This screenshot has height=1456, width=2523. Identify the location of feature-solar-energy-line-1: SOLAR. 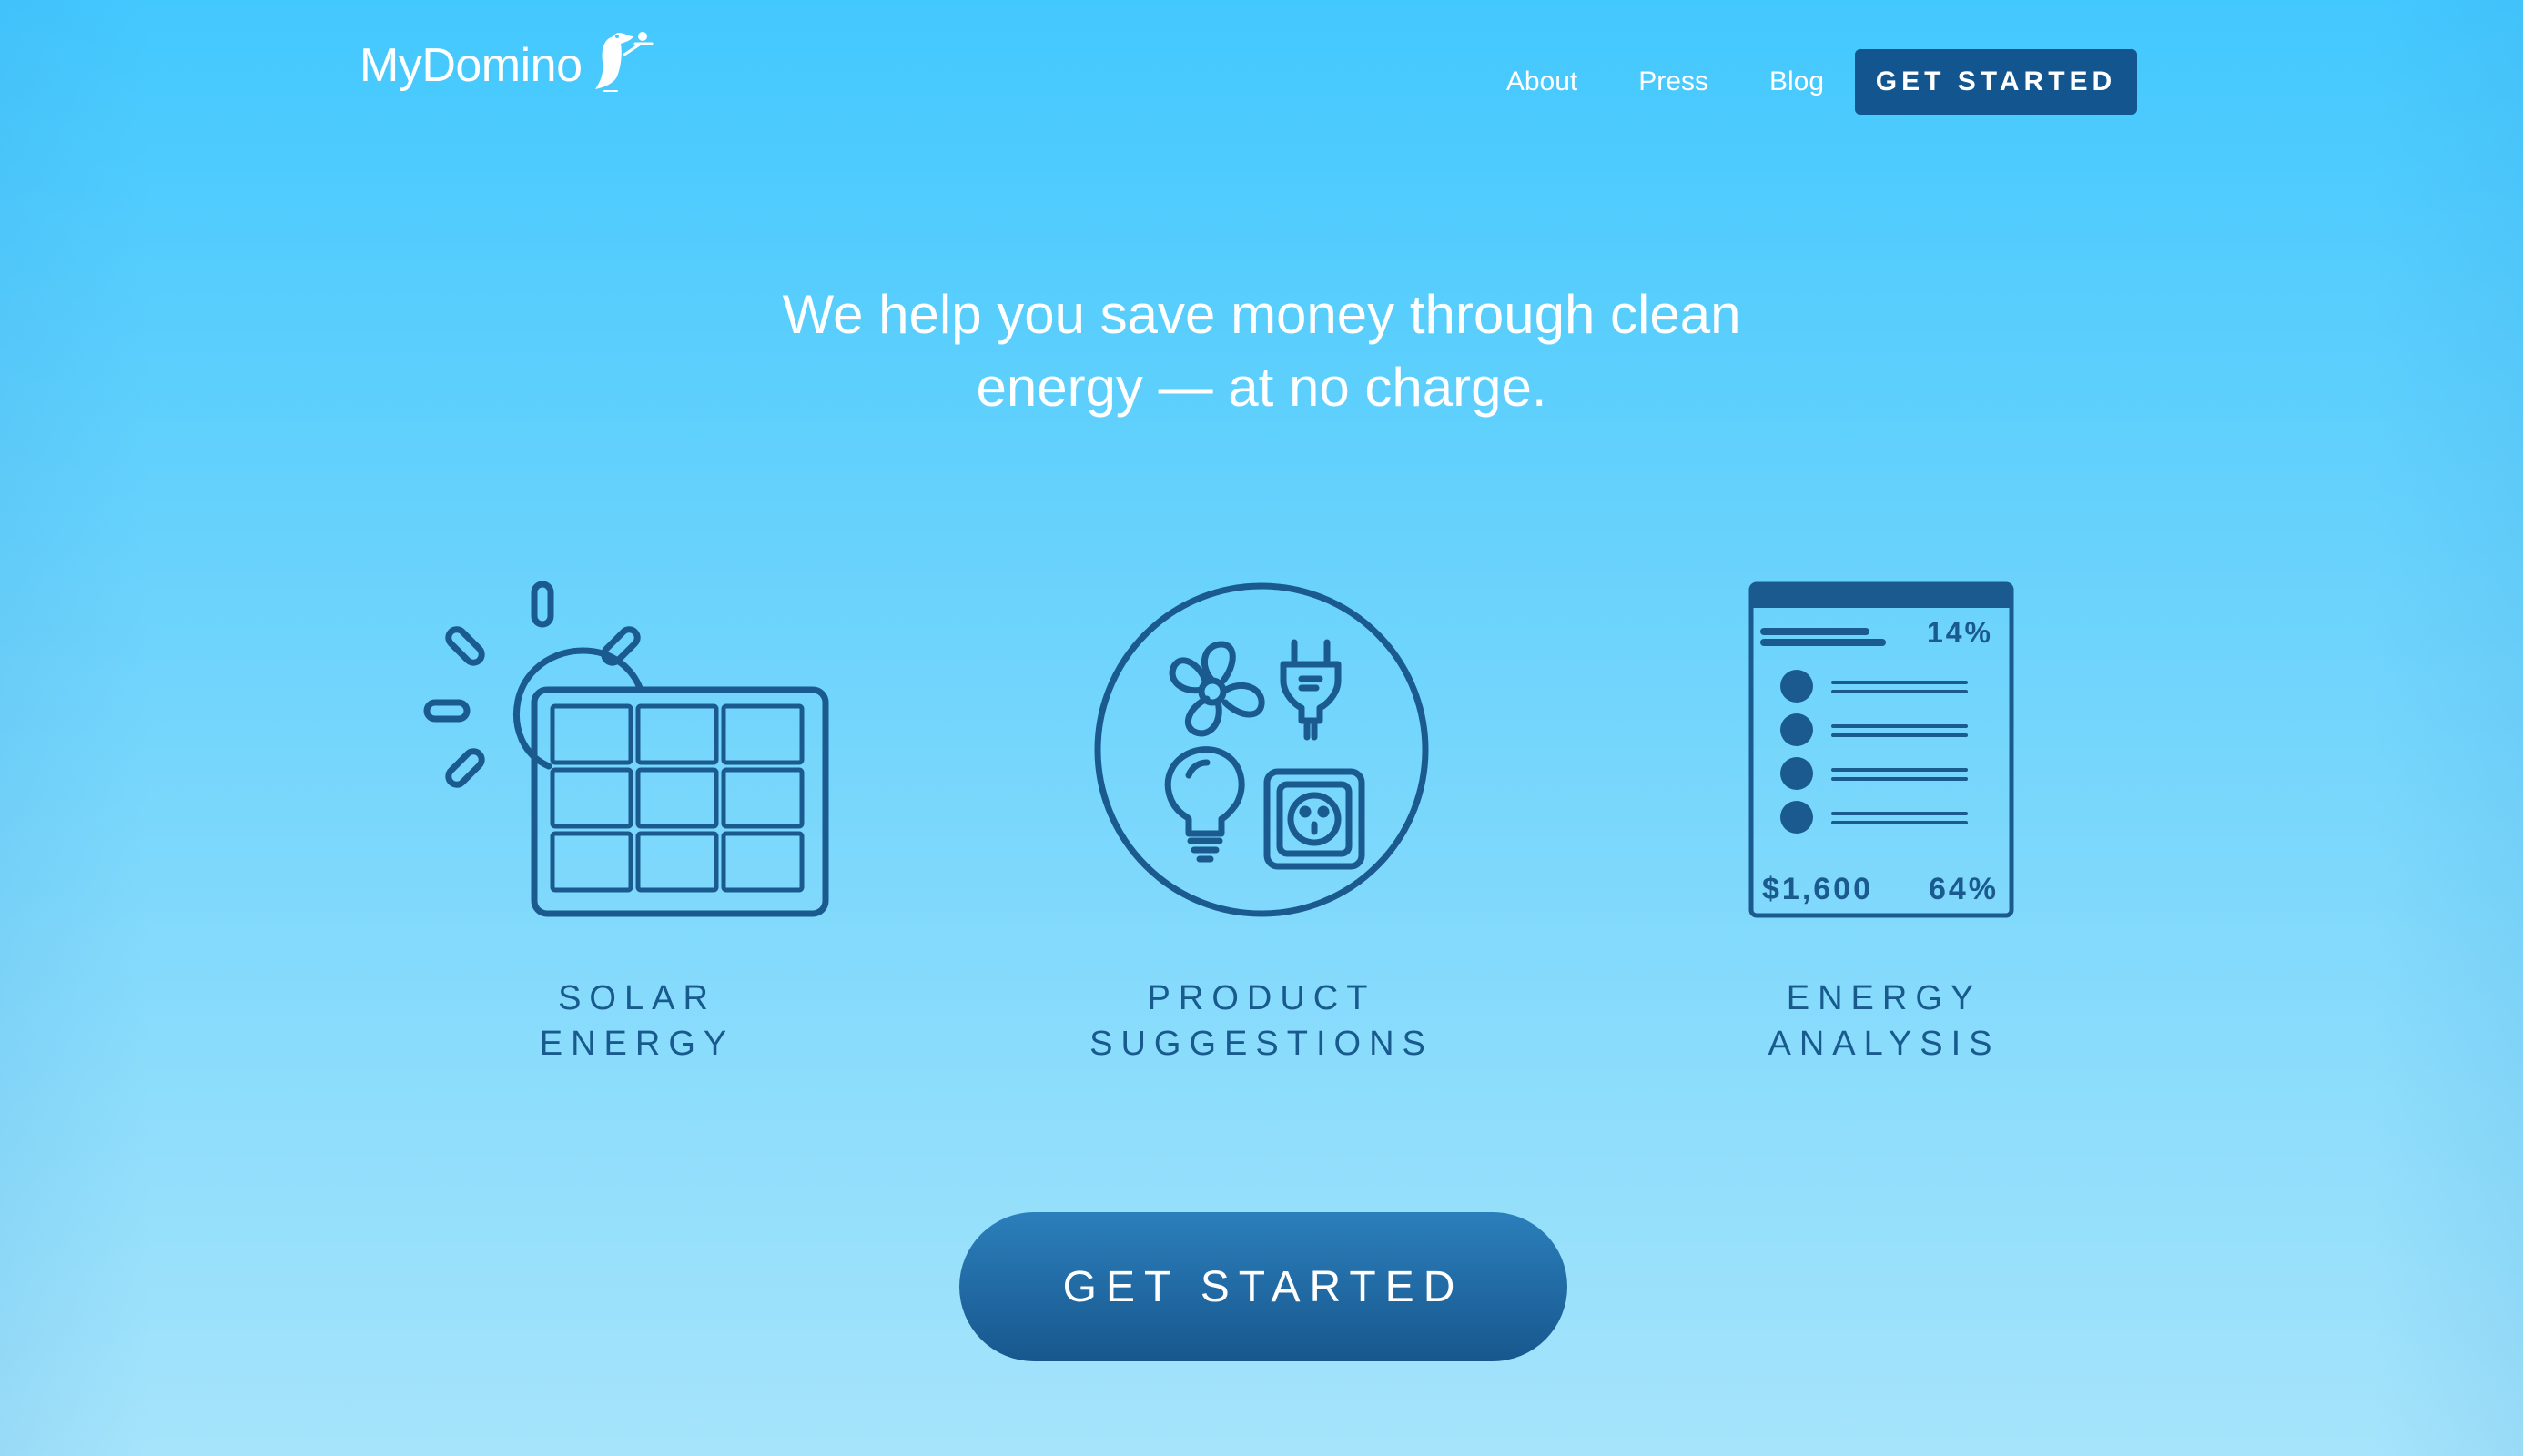
(637, 998).